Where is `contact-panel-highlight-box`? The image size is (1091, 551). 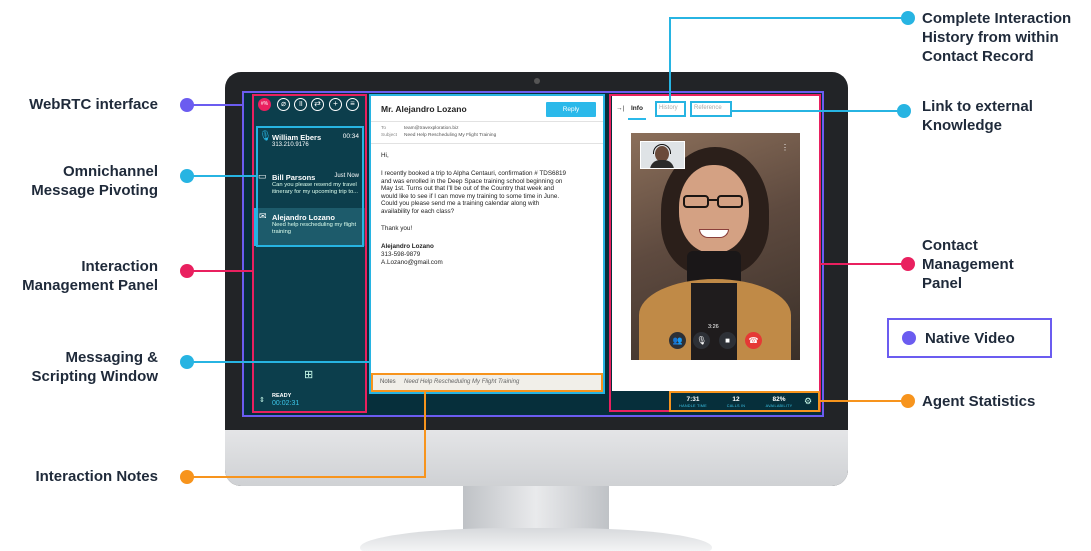
contact-panel-highlight-box is located at coordinates (715, 253).